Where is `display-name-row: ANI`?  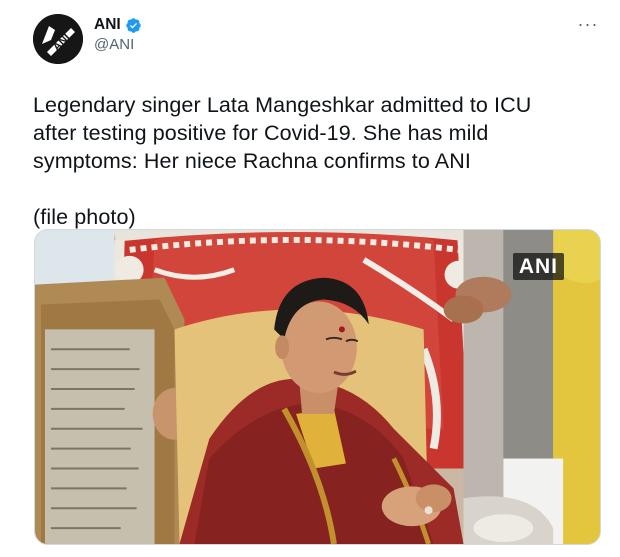
display-name-row: ANI is located at coordinates (118, 25).